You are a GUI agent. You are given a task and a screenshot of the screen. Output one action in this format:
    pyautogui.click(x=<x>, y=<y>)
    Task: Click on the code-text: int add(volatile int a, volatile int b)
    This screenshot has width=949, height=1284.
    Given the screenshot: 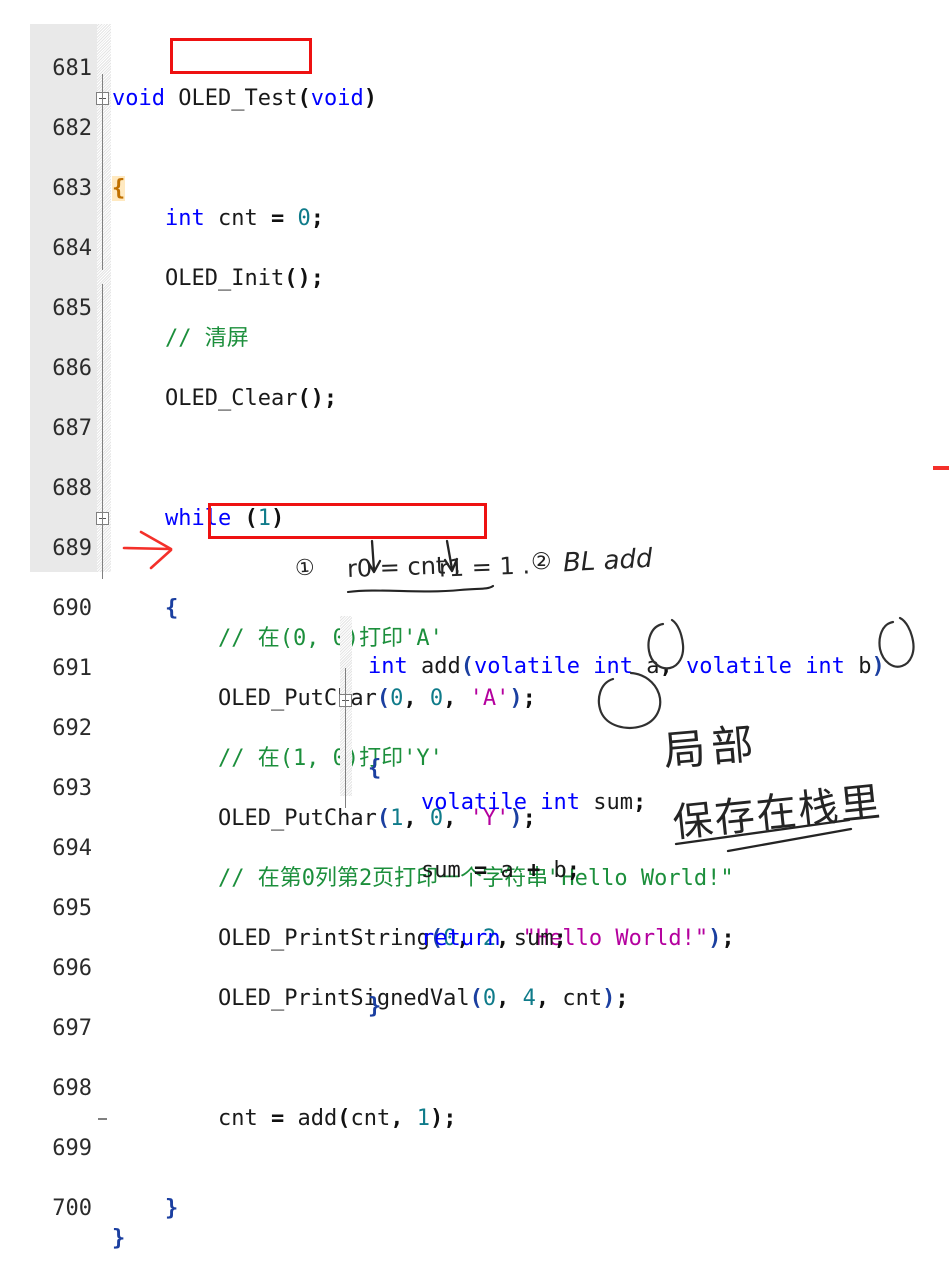 What is the action you would take?
    pyautogui.click(x=626, y=667)
    